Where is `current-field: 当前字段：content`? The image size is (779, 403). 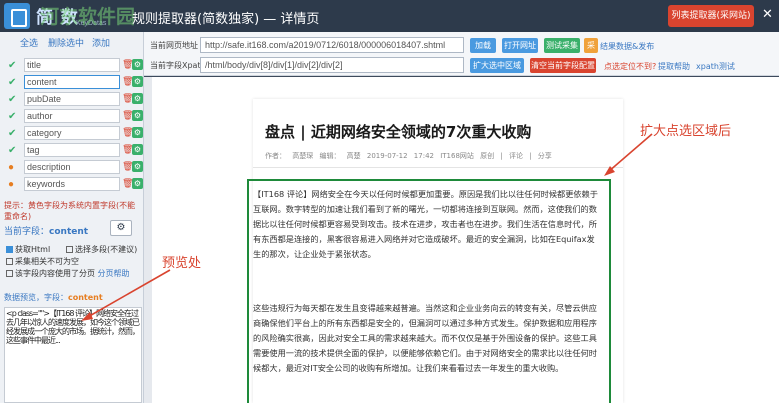 current-field: 当前字段：content is located at coordinates (46, 230).